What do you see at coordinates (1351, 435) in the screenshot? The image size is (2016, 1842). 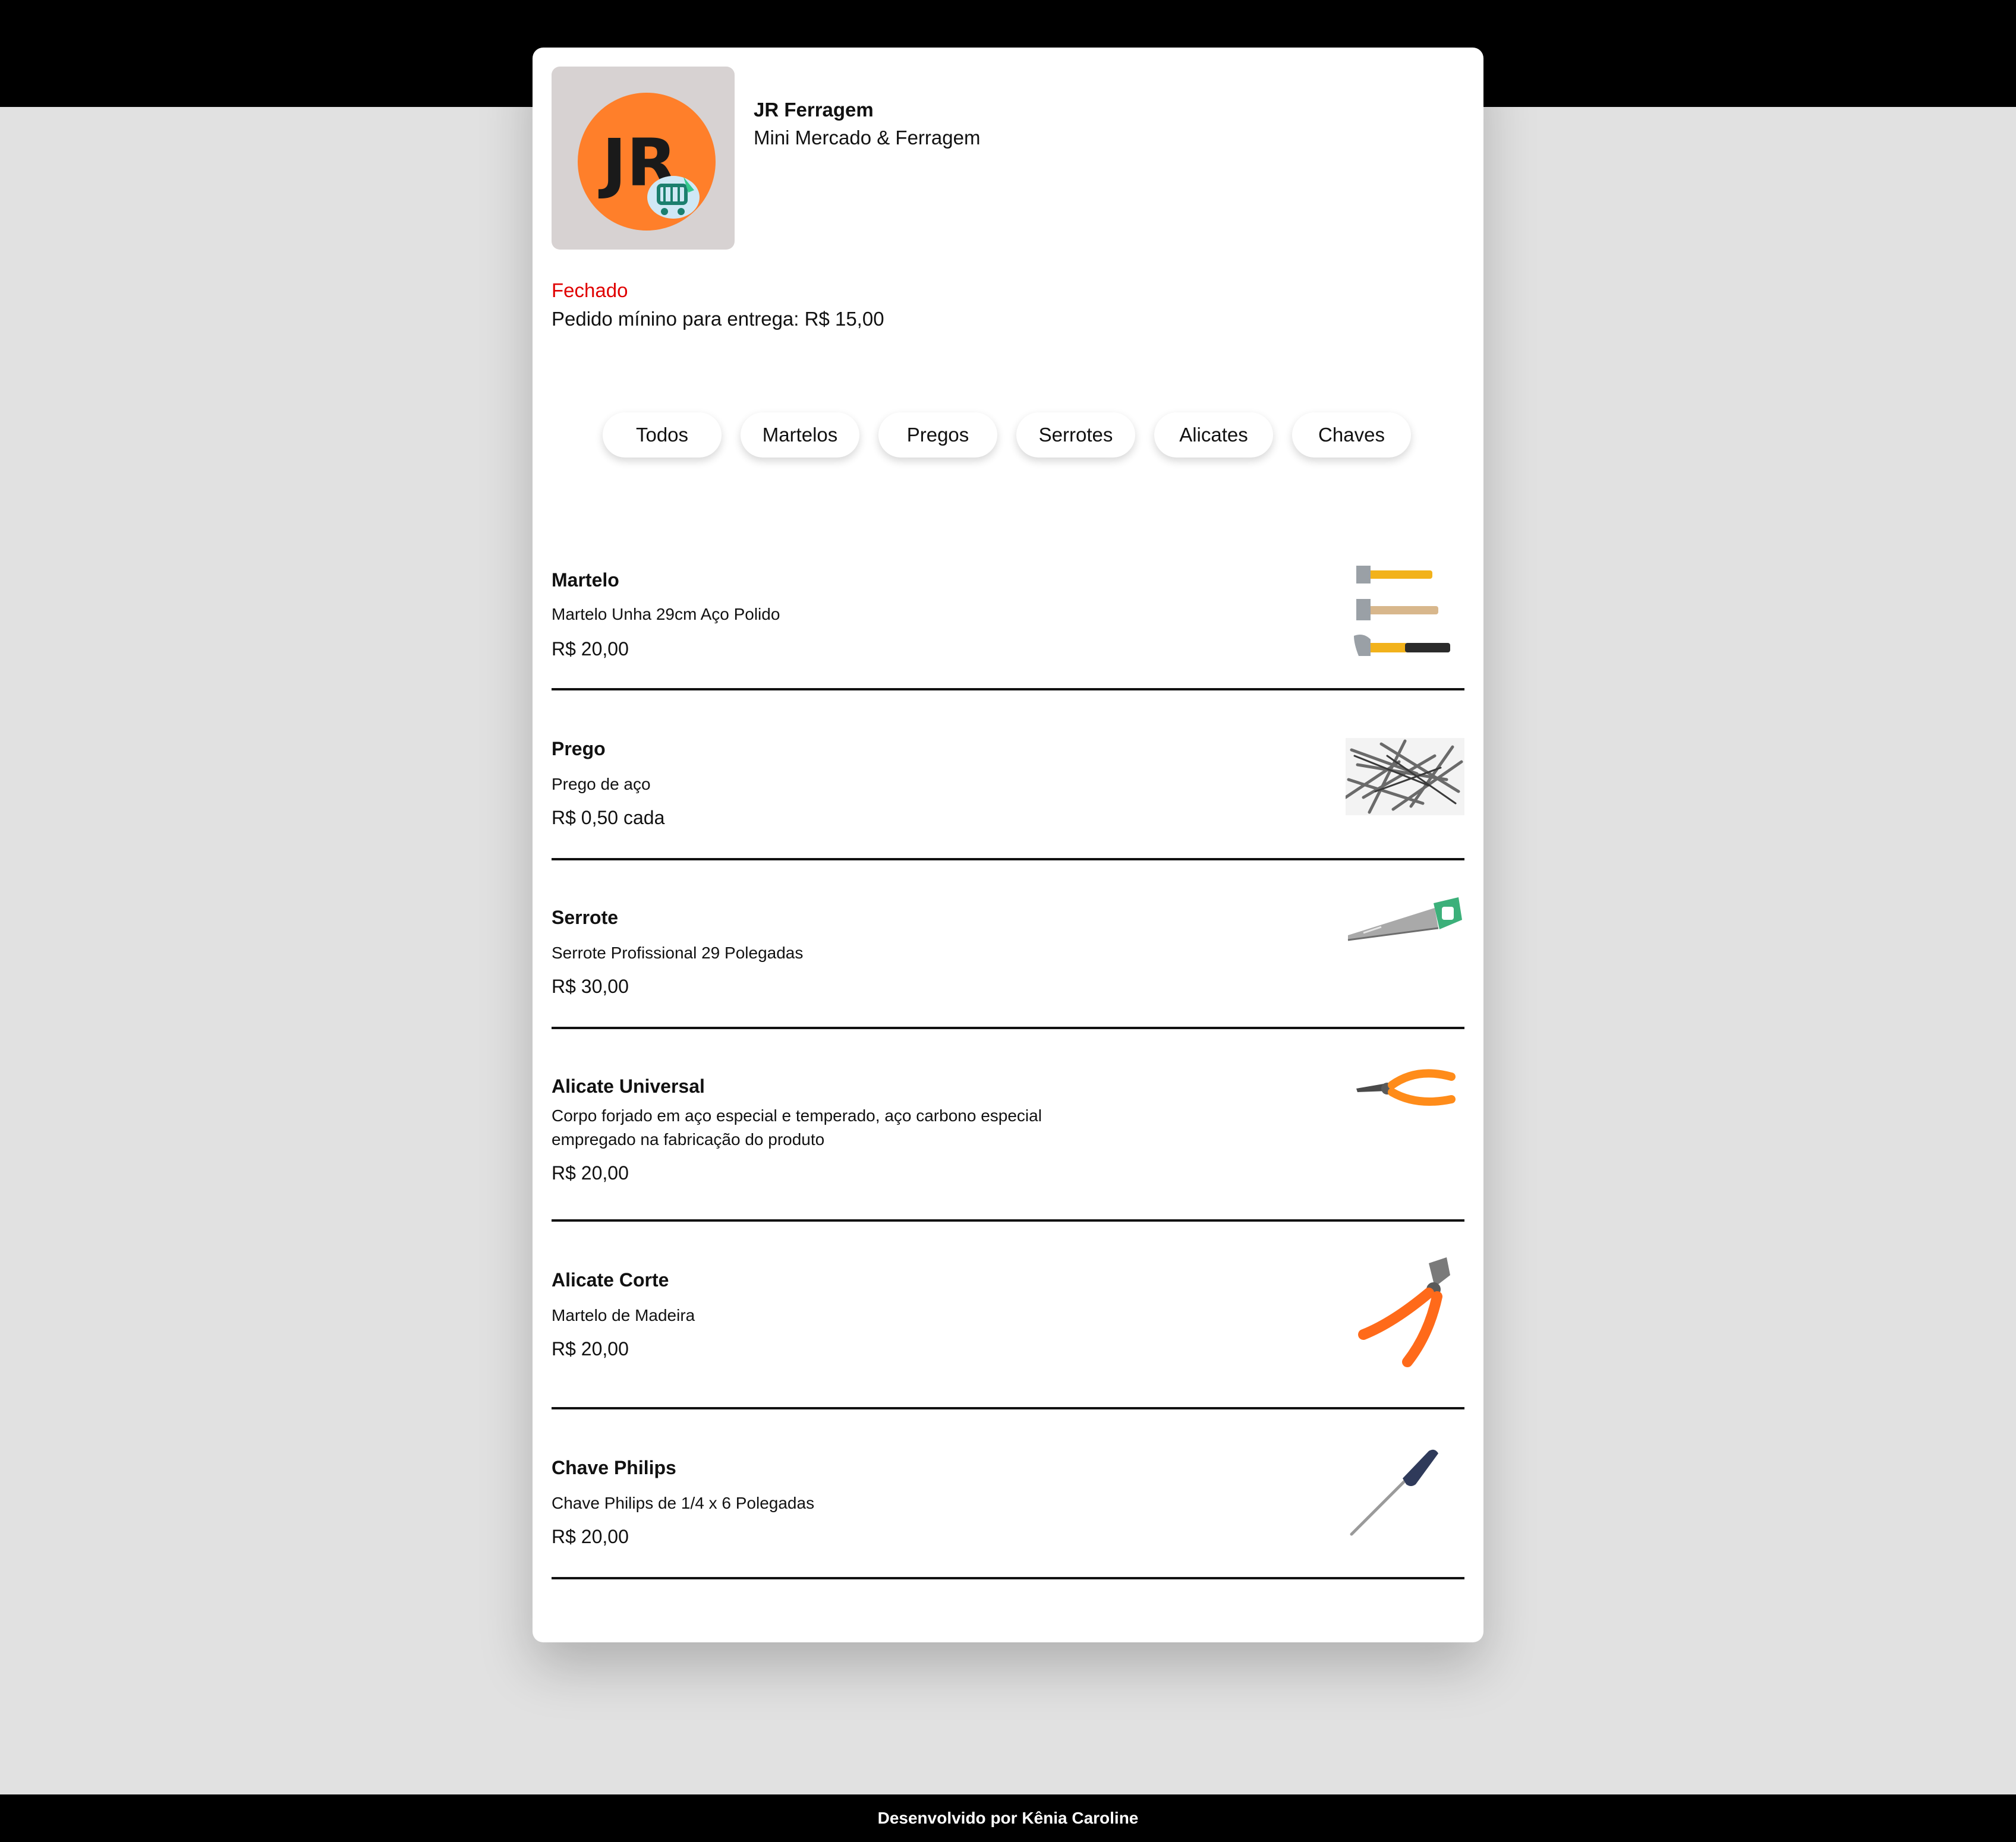 I see `filter-chaves: Chaves` at bounding box center [1351, 435].